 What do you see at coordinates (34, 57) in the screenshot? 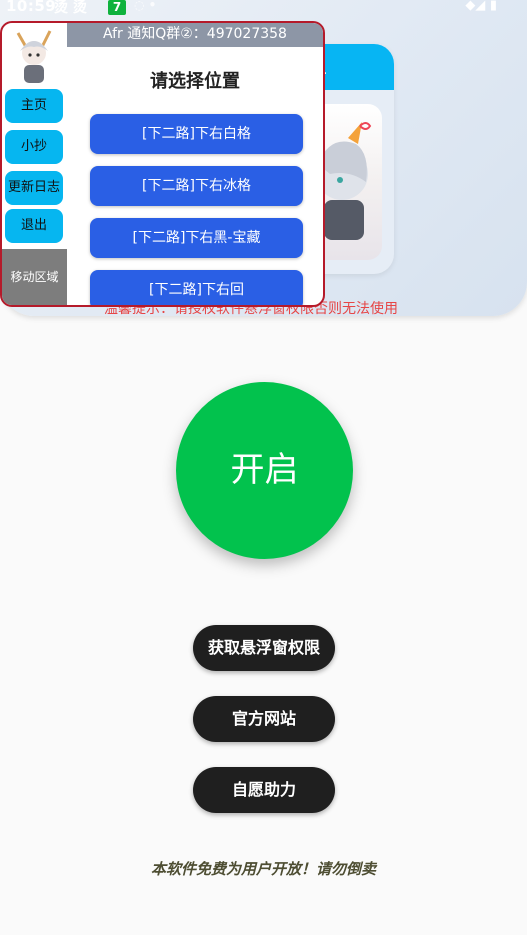
I see `avatar` at bounding box center [34, 57].